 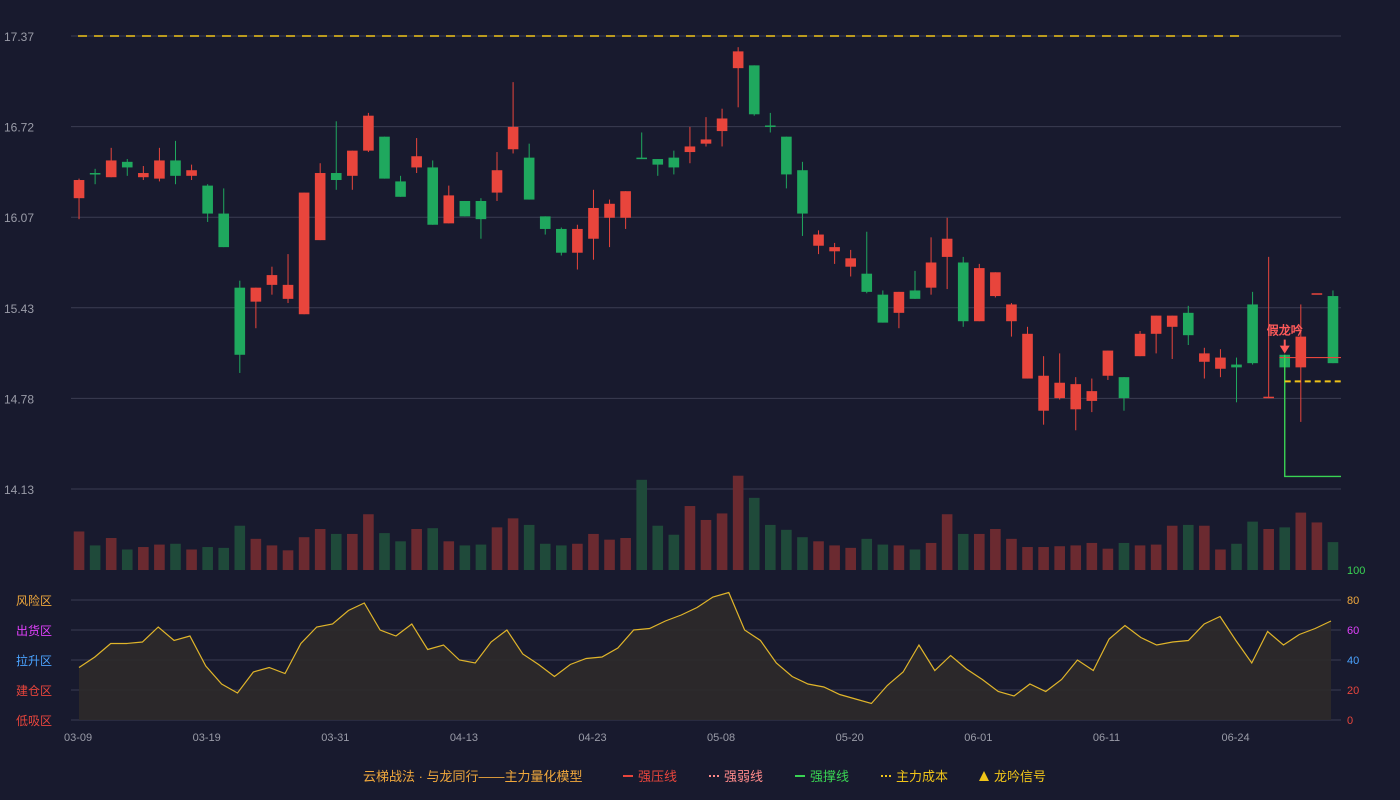 I want to click on date-tick-label: 05-20, so click(x=850, y=738).